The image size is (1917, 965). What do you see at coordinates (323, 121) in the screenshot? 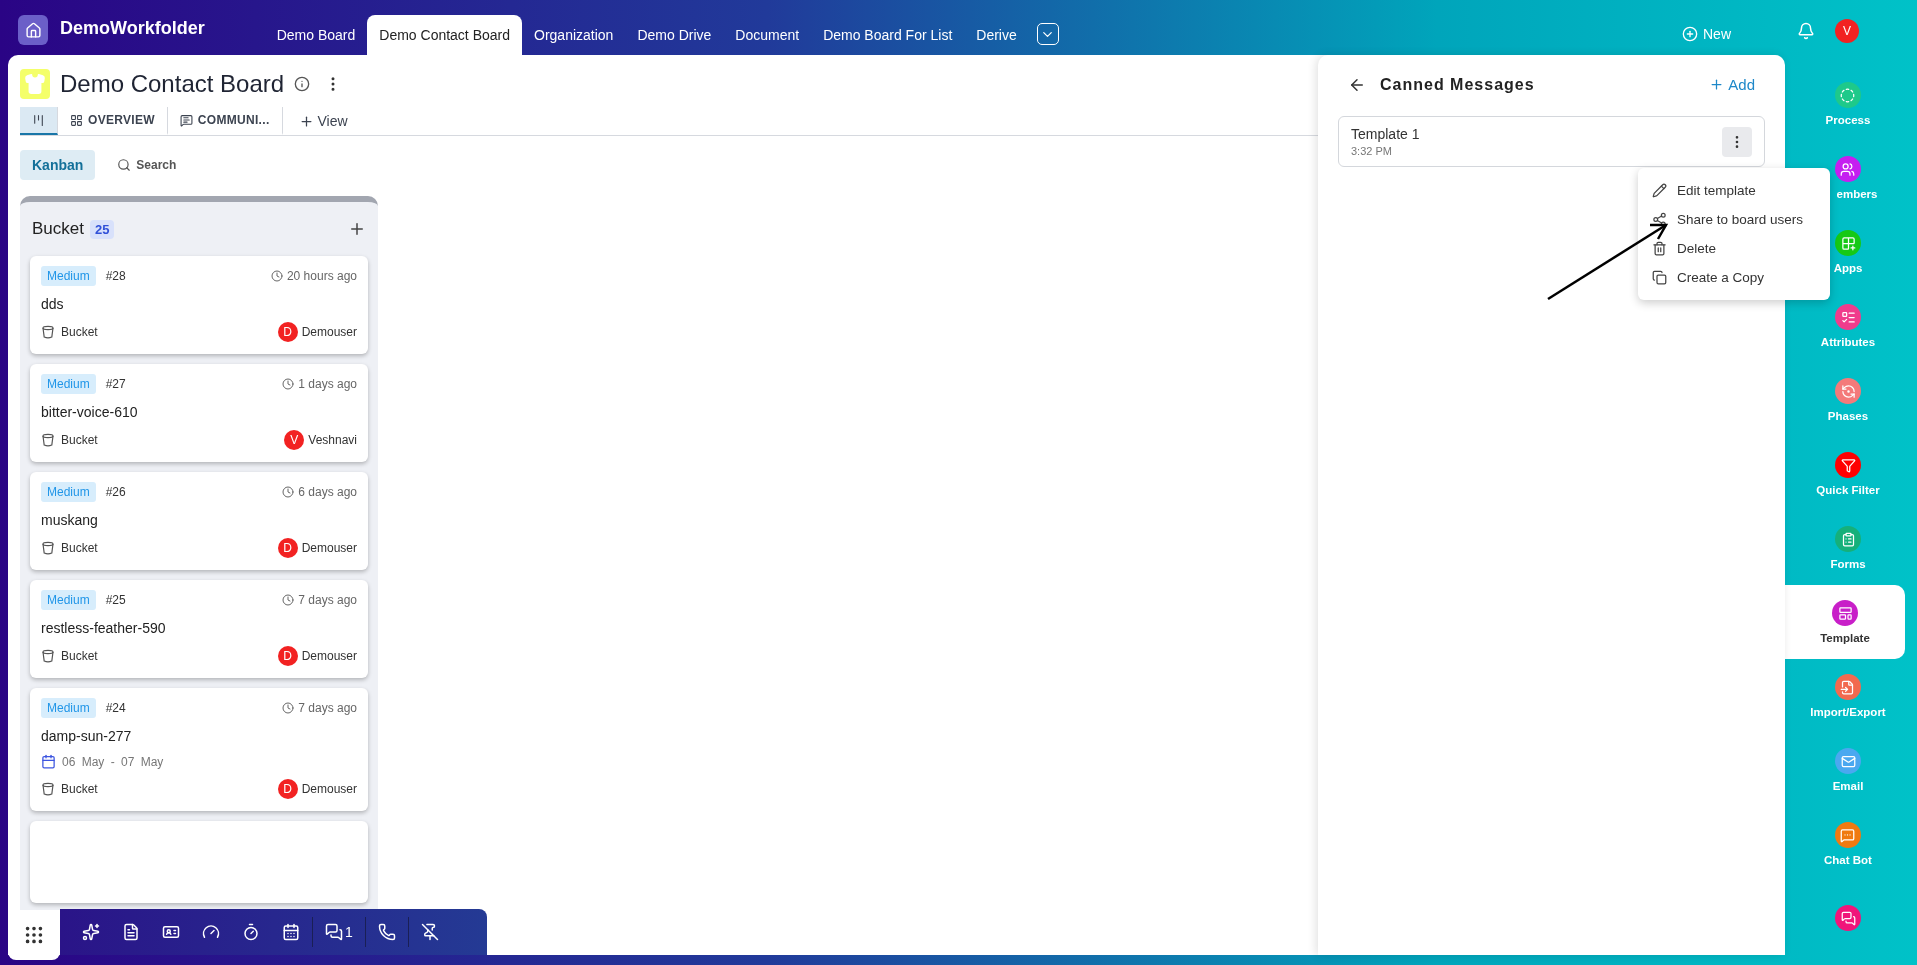
I see `add-view-button: View` at bounding box center [323, 121].